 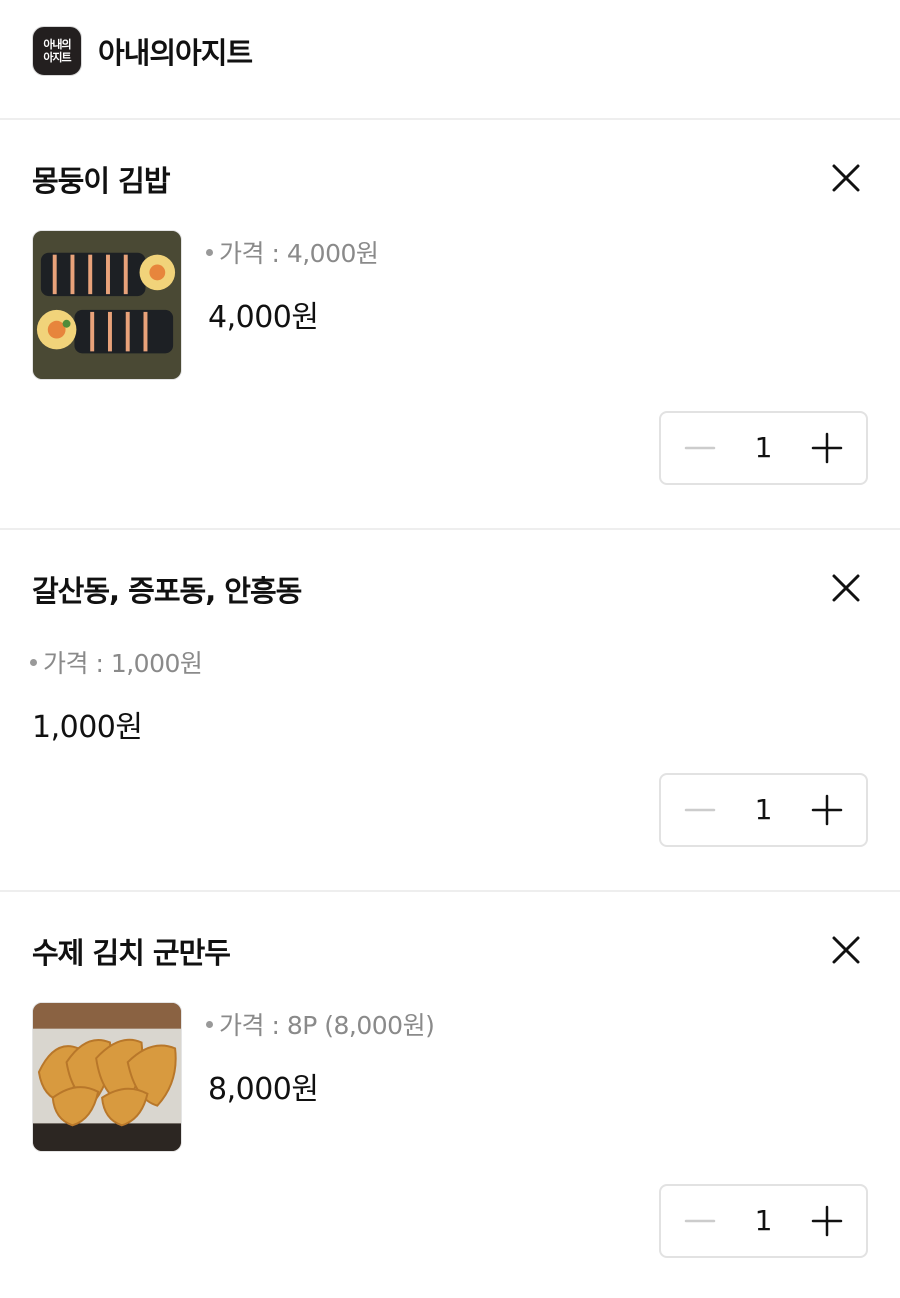 What do you see at coordinates (327, 1025) in the screenshot?
I see `item-option-text: 가격 : 8P (8,000원)` at bounding box center [327, 1025].